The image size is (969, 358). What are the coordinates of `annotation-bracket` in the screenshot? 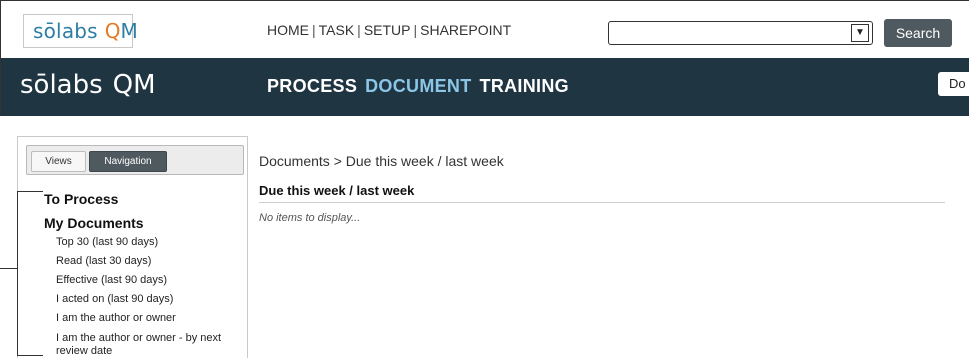 It's located at (17, 273).